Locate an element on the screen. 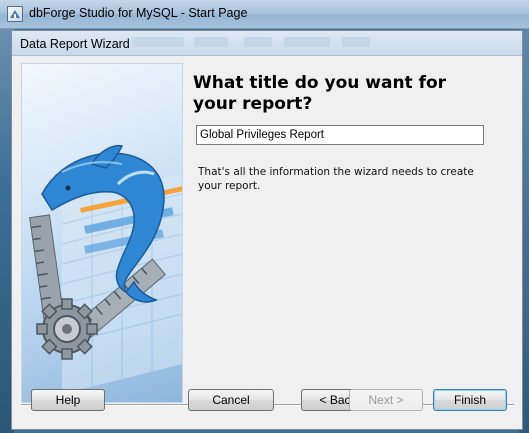 The image size is (529, 433). page-heading: What title do you want for your report? is located at coordinates (320, 93).